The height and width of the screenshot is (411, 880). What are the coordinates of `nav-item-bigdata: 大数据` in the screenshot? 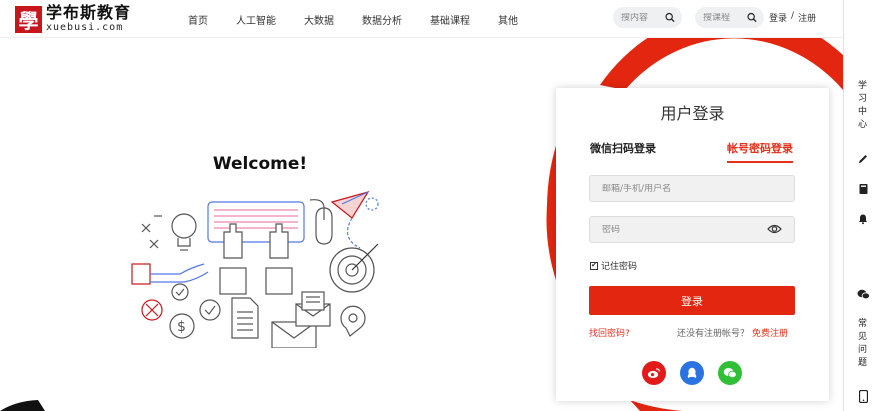 It's located at (319, 19).